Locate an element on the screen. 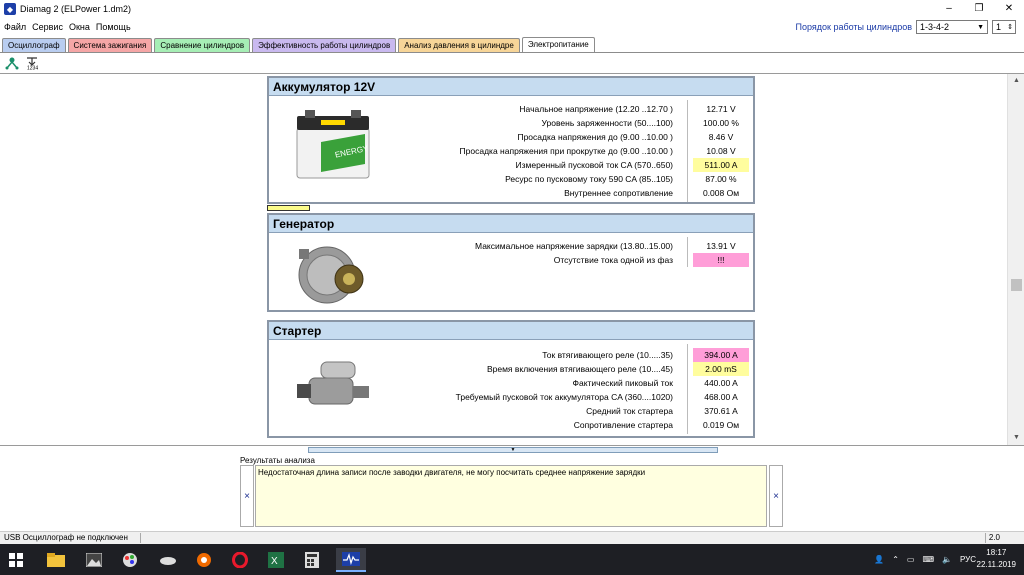  volume-icon: 🔈 is located at coordinates (947, 559).